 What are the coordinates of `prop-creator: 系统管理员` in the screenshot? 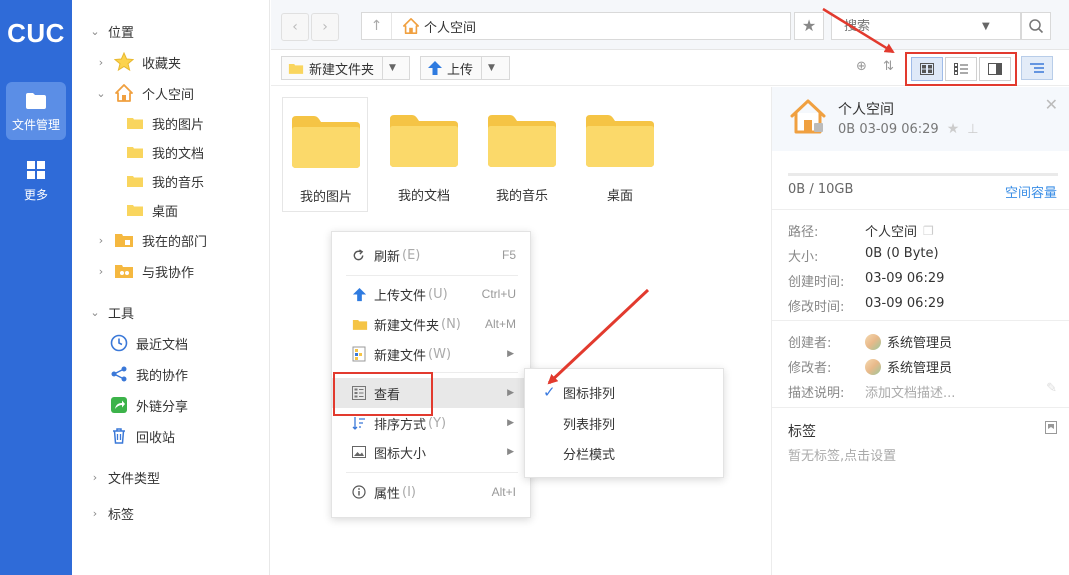 It's located at (908, 341).